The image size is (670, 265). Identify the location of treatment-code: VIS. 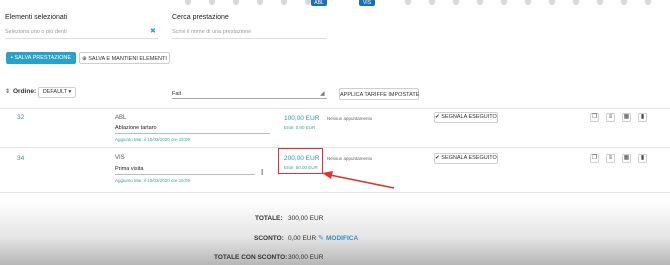
(120, 158).